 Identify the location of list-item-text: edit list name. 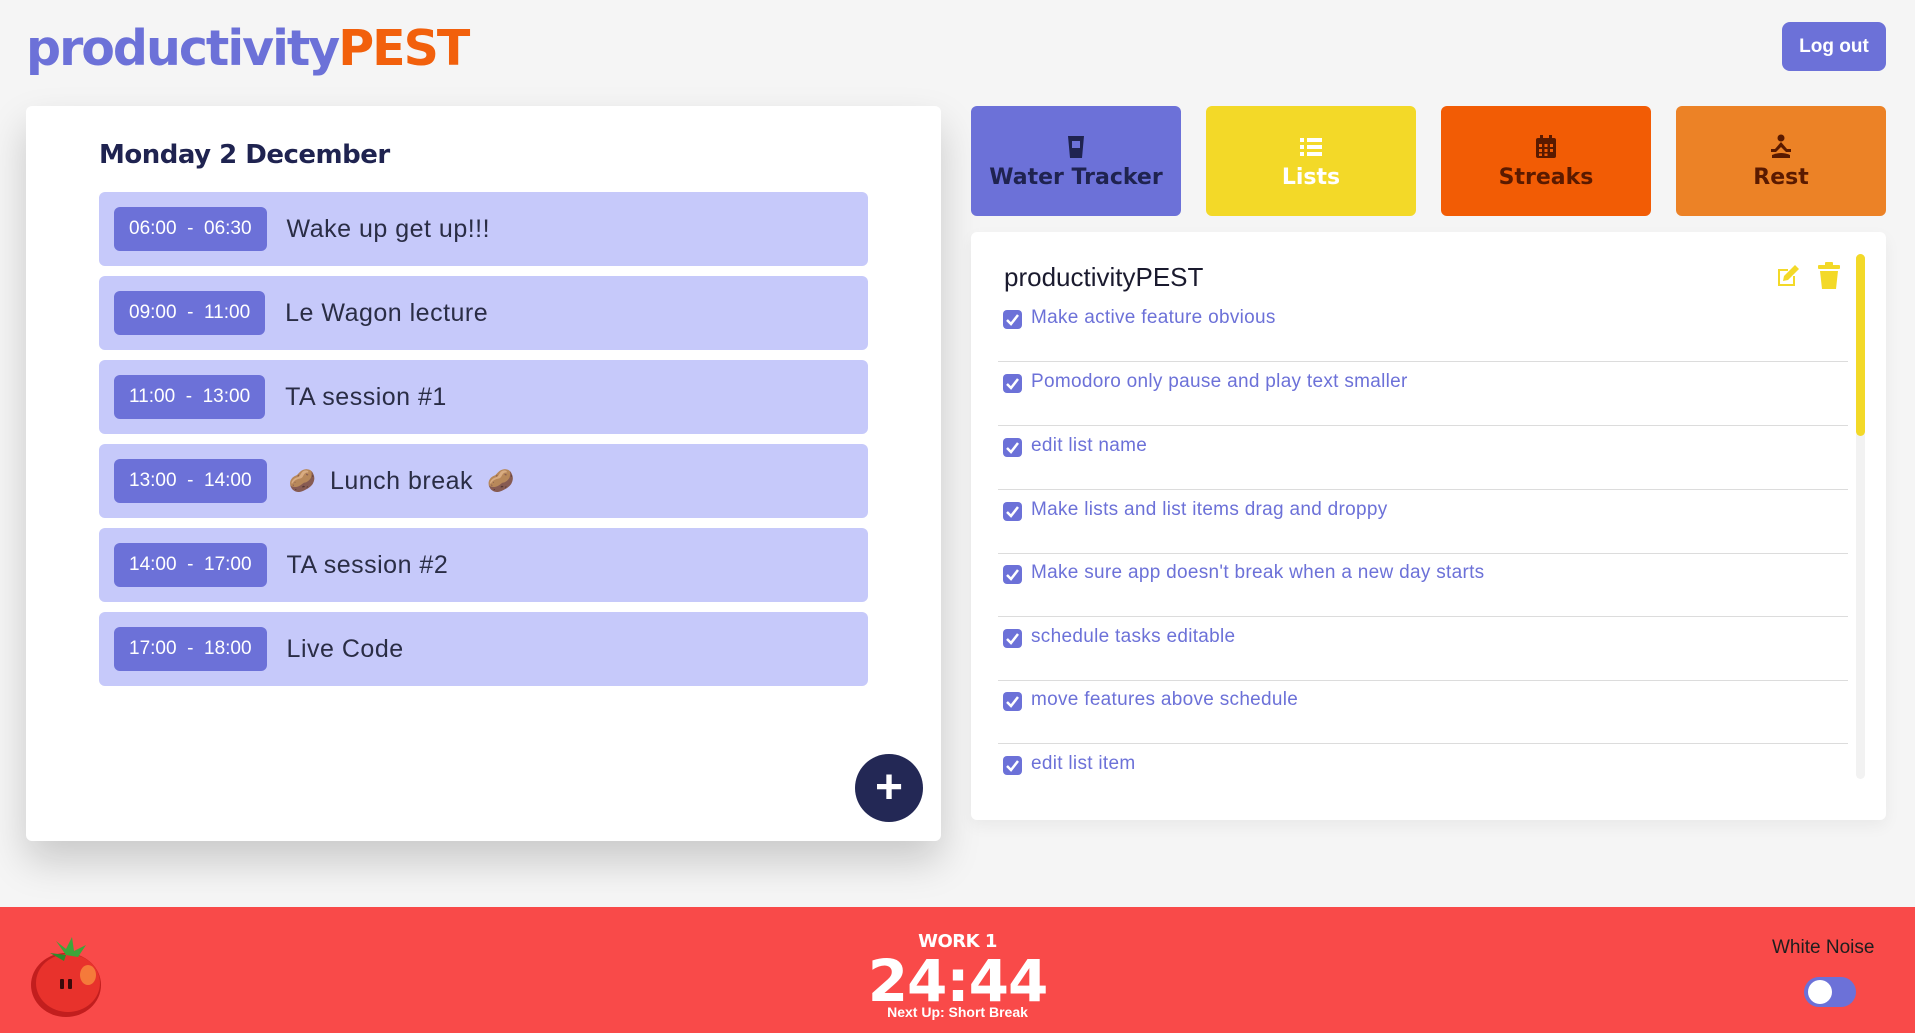
(1089, 445).